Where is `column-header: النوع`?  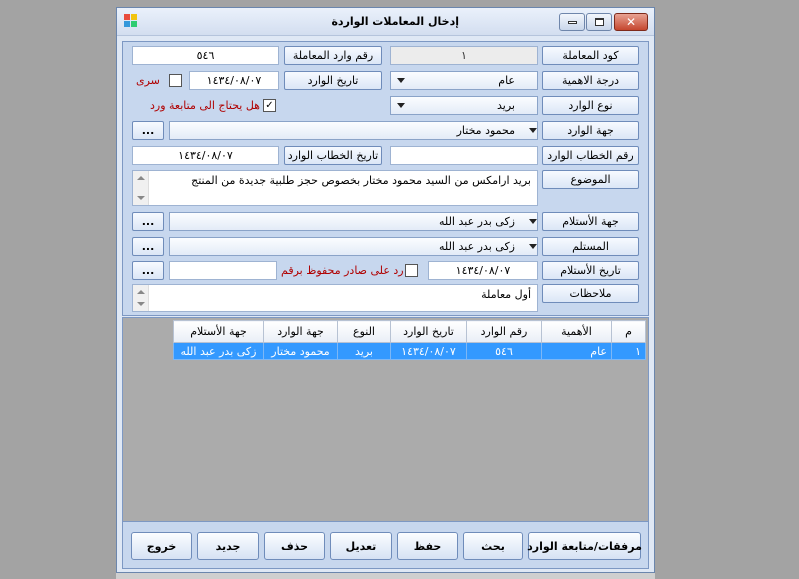
column-header: النوع is located at coordinates (364, 331).